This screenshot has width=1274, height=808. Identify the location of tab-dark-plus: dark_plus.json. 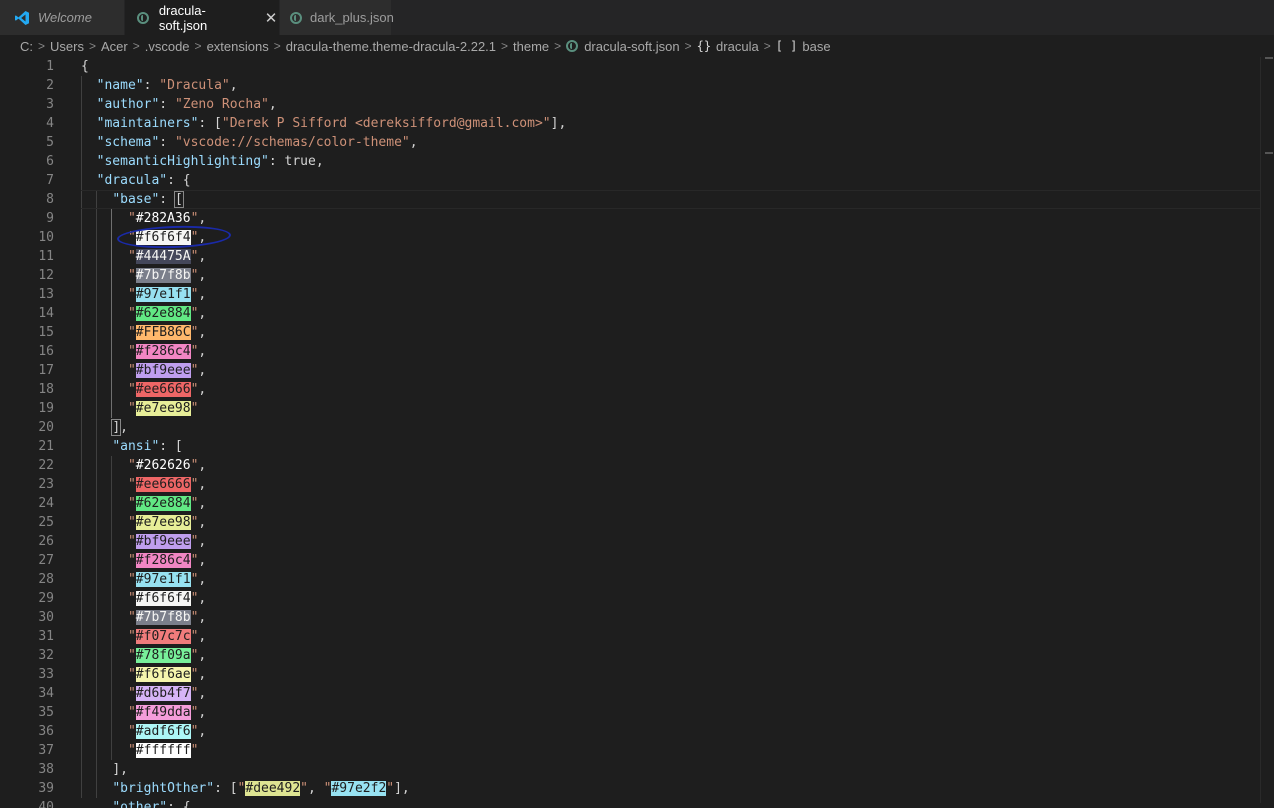
(337, 17).